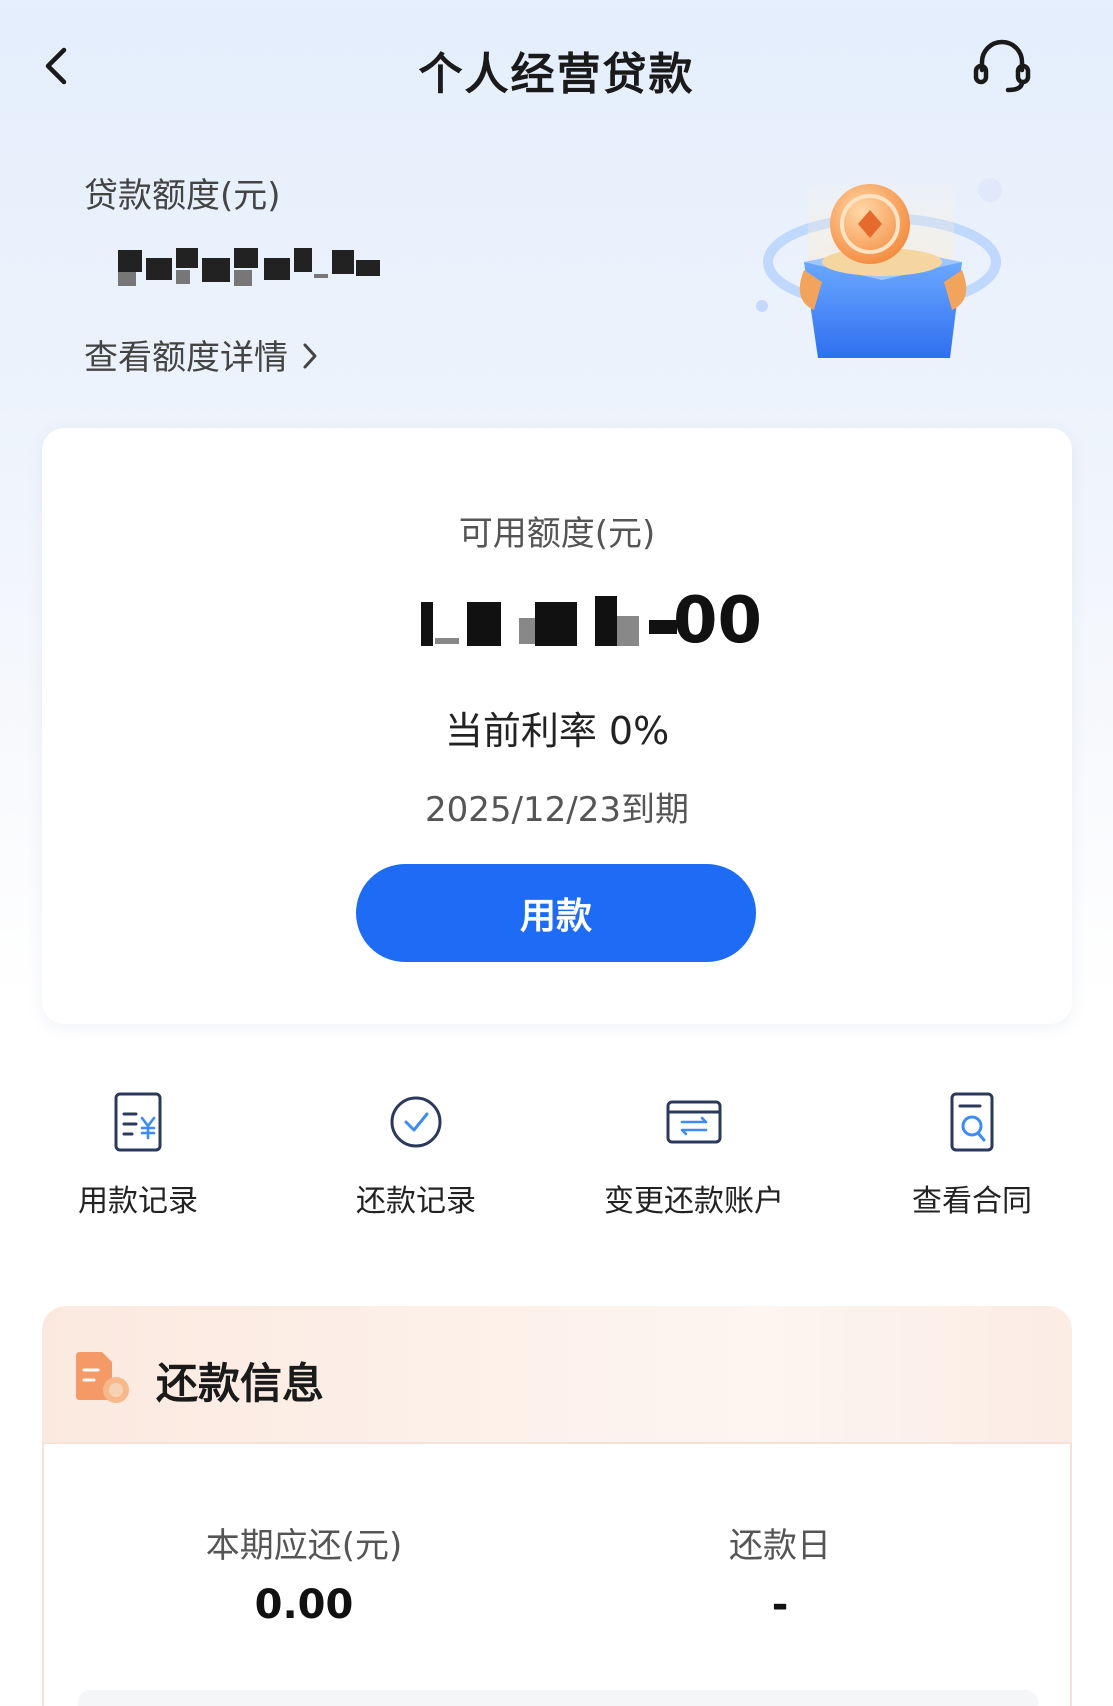  I want to click on view-limit-details-link: 查看额度详情, so click(202, 354).